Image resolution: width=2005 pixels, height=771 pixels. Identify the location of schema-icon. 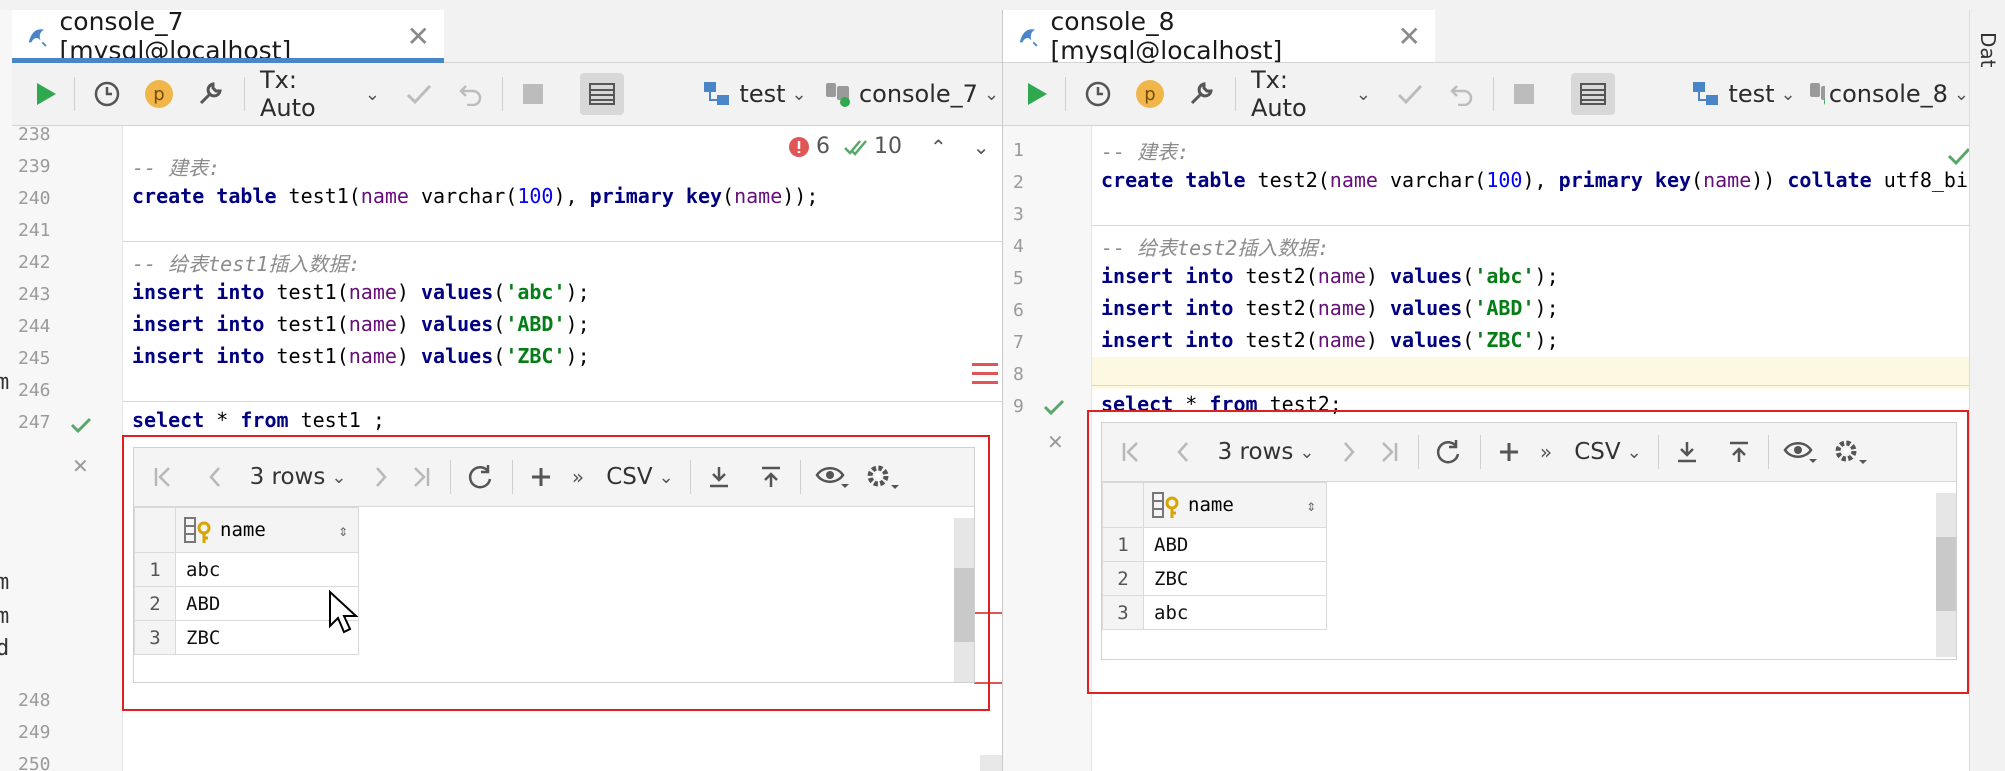
(717, 93).